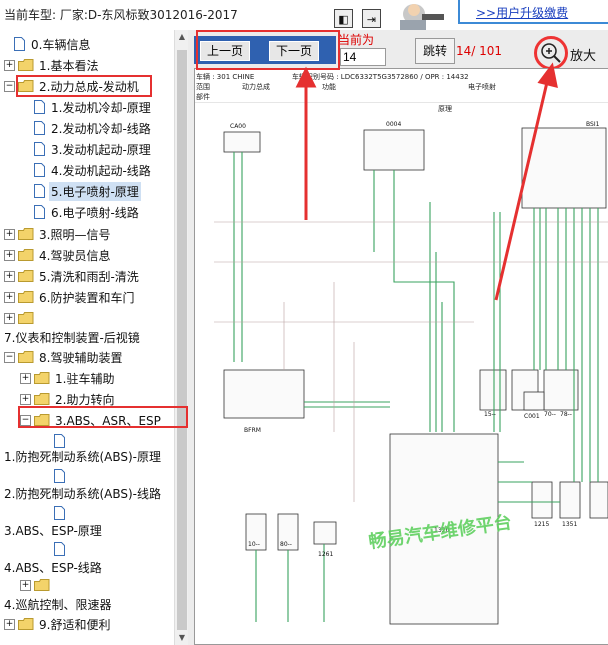 The image size is (608, 645). Describe the element at coordinates (252, 430) in the screenshot. I see `component-label: BFRM` at that location.